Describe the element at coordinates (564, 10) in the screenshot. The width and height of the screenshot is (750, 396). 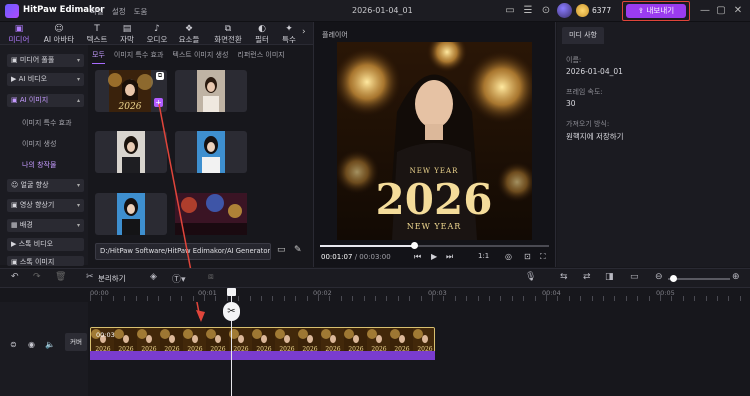
I see `user-avatar` at that location.